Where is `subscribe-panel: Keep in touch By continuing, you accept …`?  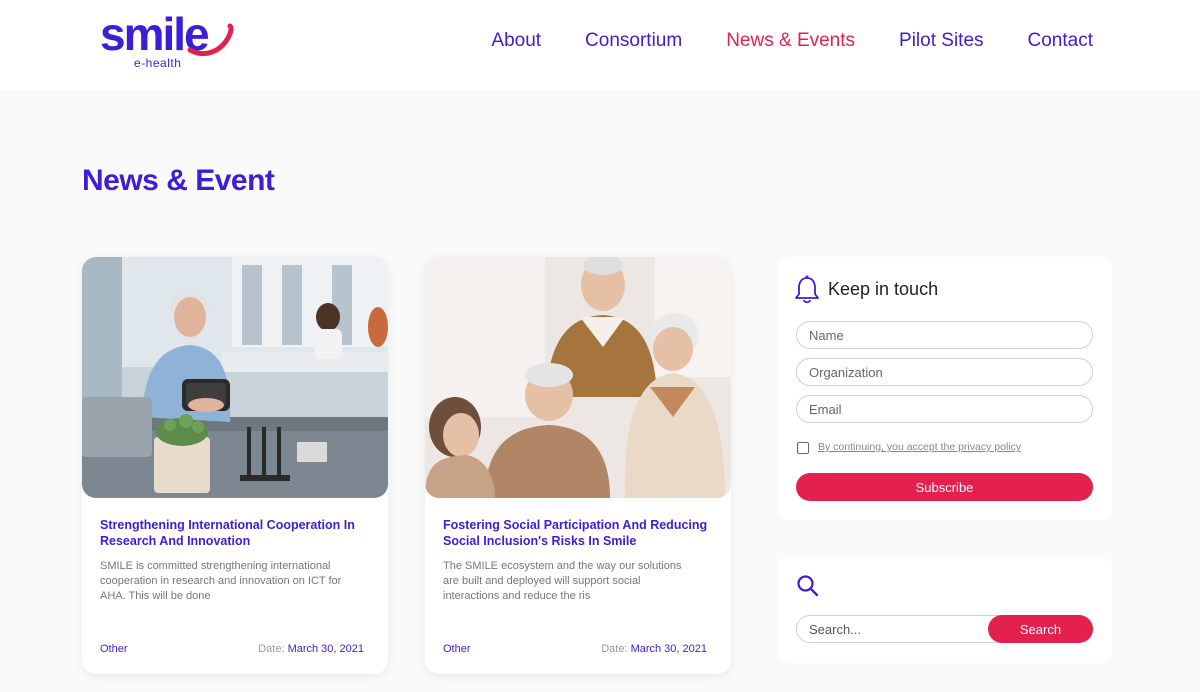 subscribe-panel: Keep in touch By continuing, you accept … is located at coordinates (945, 388).